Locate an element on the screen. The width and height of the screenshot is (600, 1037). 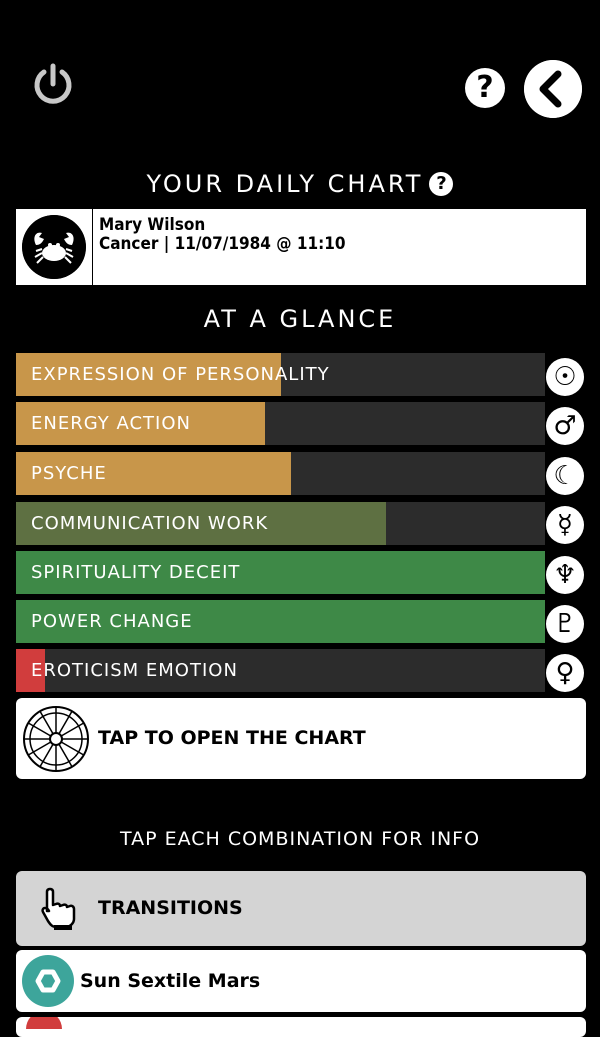
bar-label: EROTICISM EMOTION is located at coordinates (134, 670).